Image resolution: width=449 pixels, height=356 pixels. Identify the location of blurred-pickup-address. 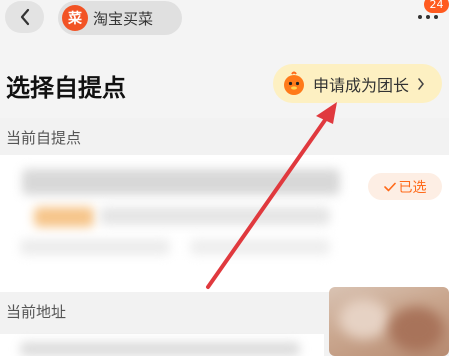
(215, 216).